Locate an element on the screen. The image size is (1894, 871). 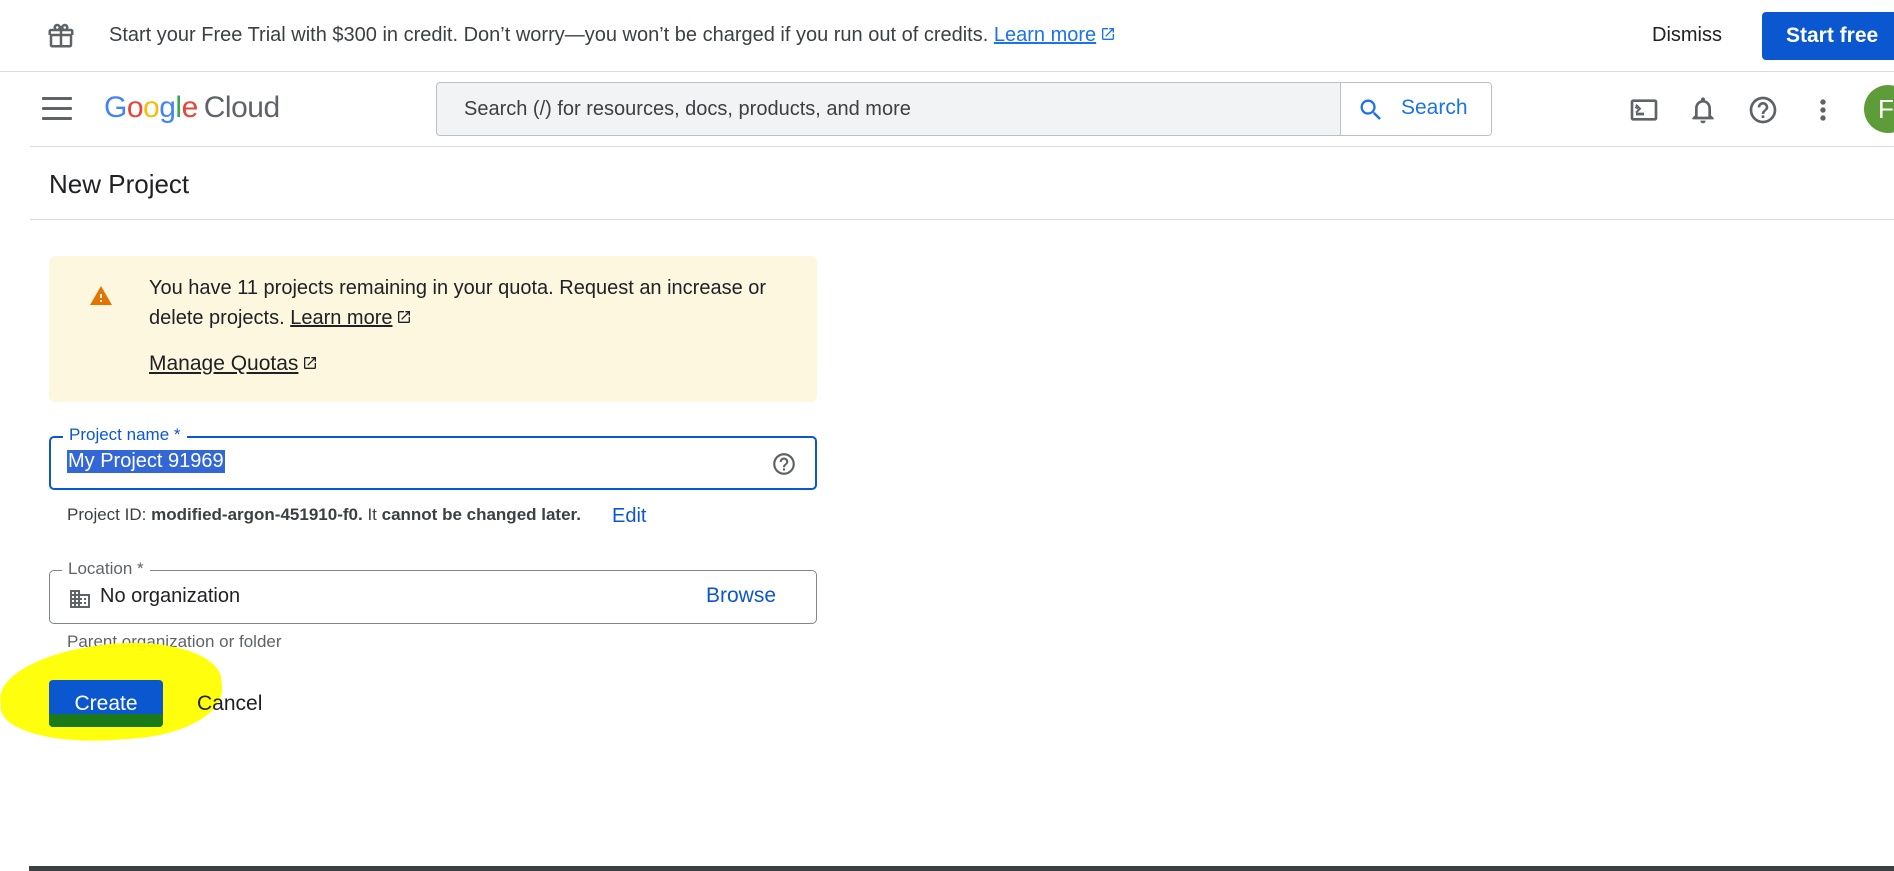
quota-learn-more-label: Learn more is located at coordinates (341, 318).